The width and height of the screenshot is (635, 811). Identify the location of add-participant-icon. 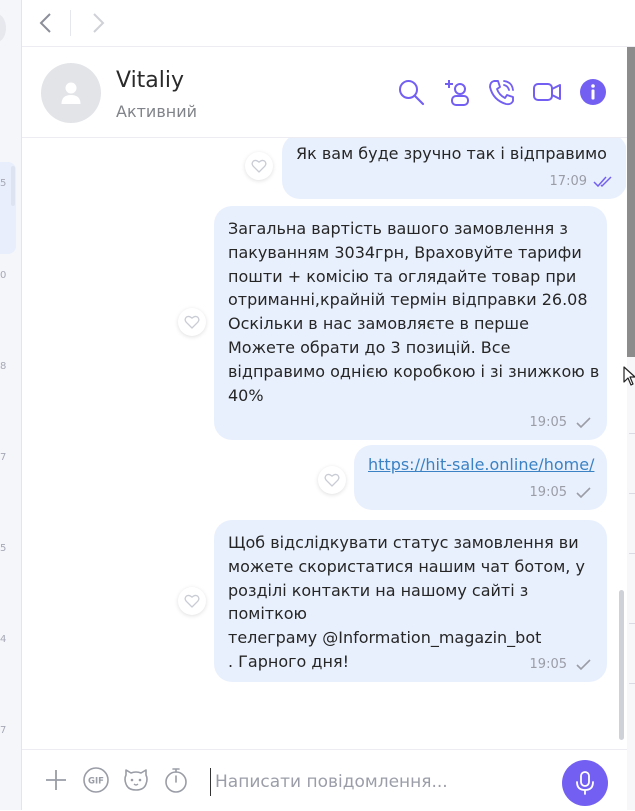
(457, 92).